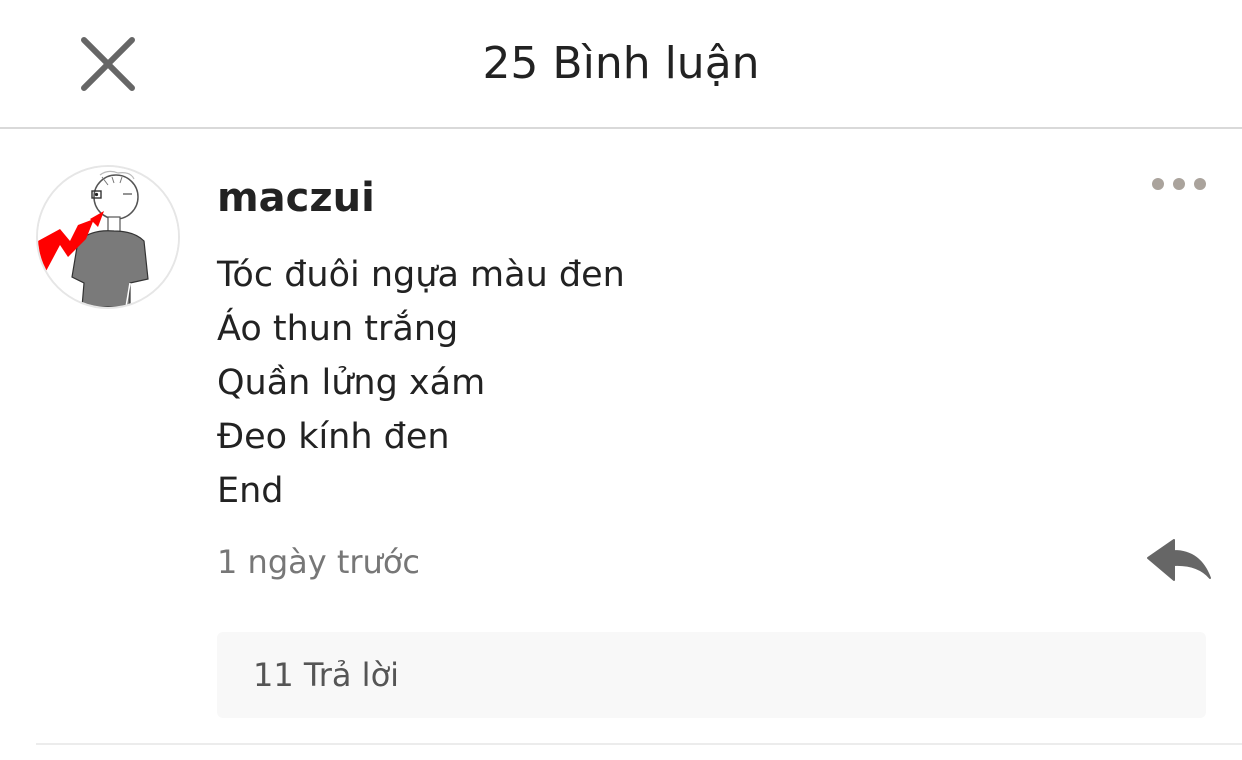 This screenshot has height=760, width=1242. Describe the element at coordinates (250, 491) in the screenshot. I see `comment-line: End` at that location.